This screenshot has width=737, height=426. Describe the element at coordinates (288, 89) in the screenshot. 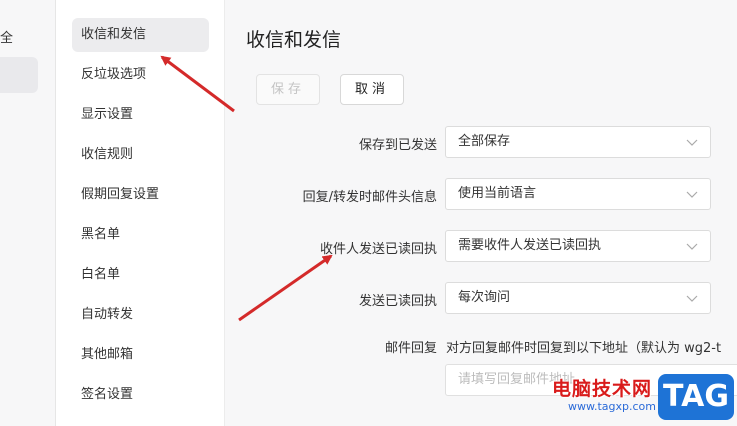

I see `save-button: 保存` at that location.